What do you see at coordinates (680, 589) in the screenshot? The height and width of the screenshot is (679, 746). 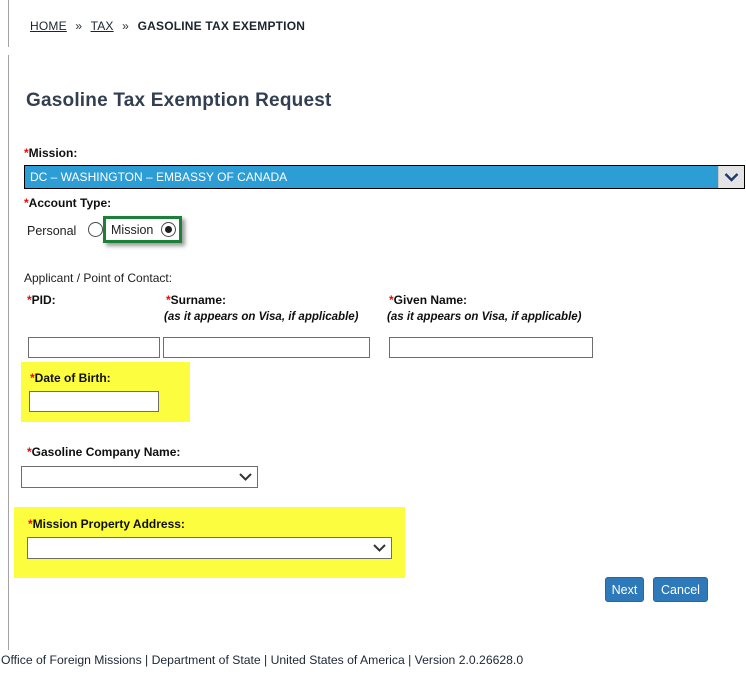 I see `cancel-button: Cancel` at bounding box center [680, 589].